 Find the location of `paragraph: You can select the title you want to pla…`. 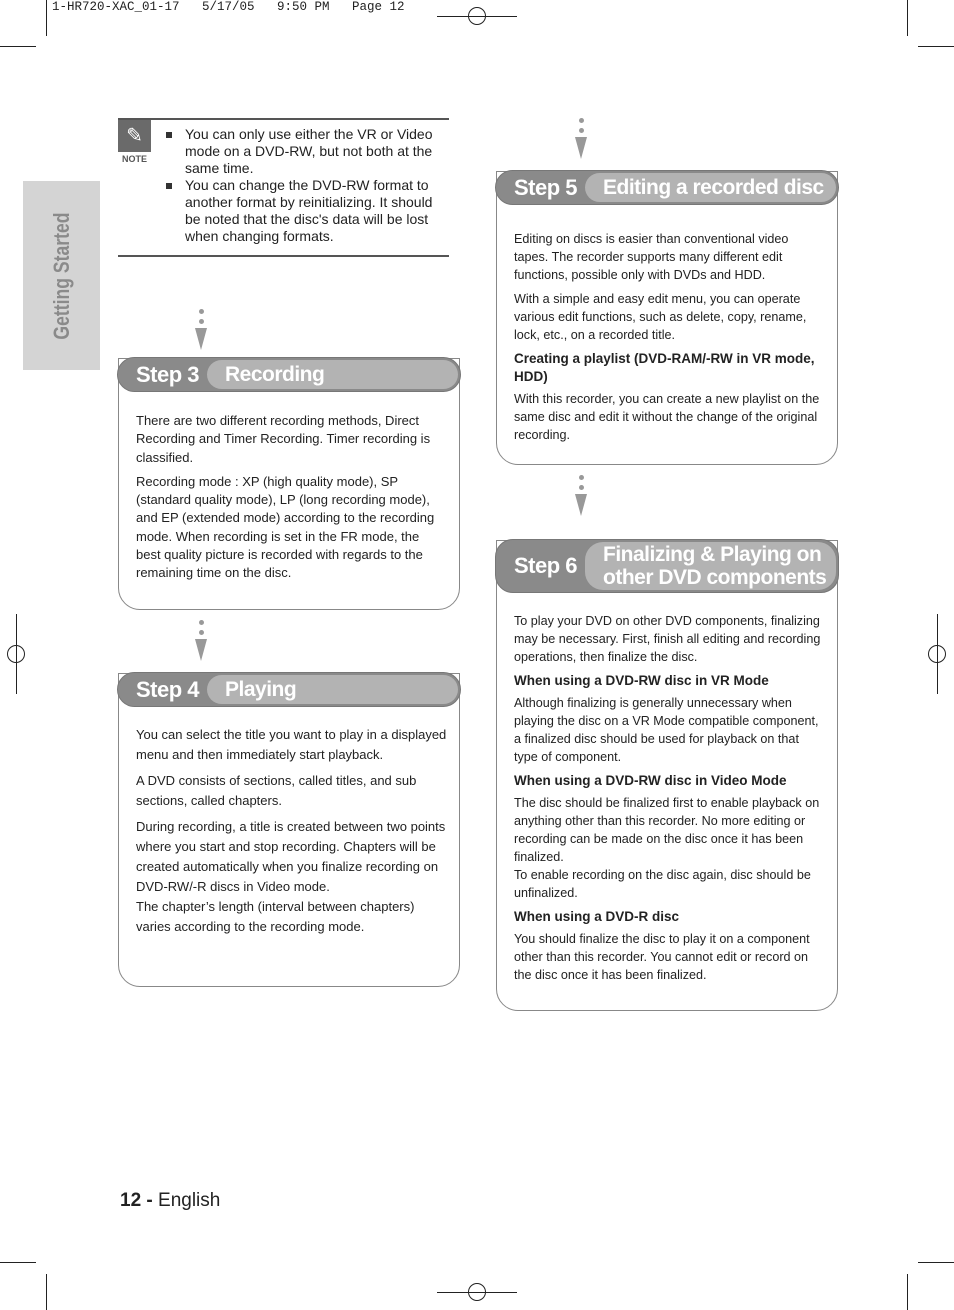

paragraph: You can select the title you want to pla… is located at coordinates (291, 744).